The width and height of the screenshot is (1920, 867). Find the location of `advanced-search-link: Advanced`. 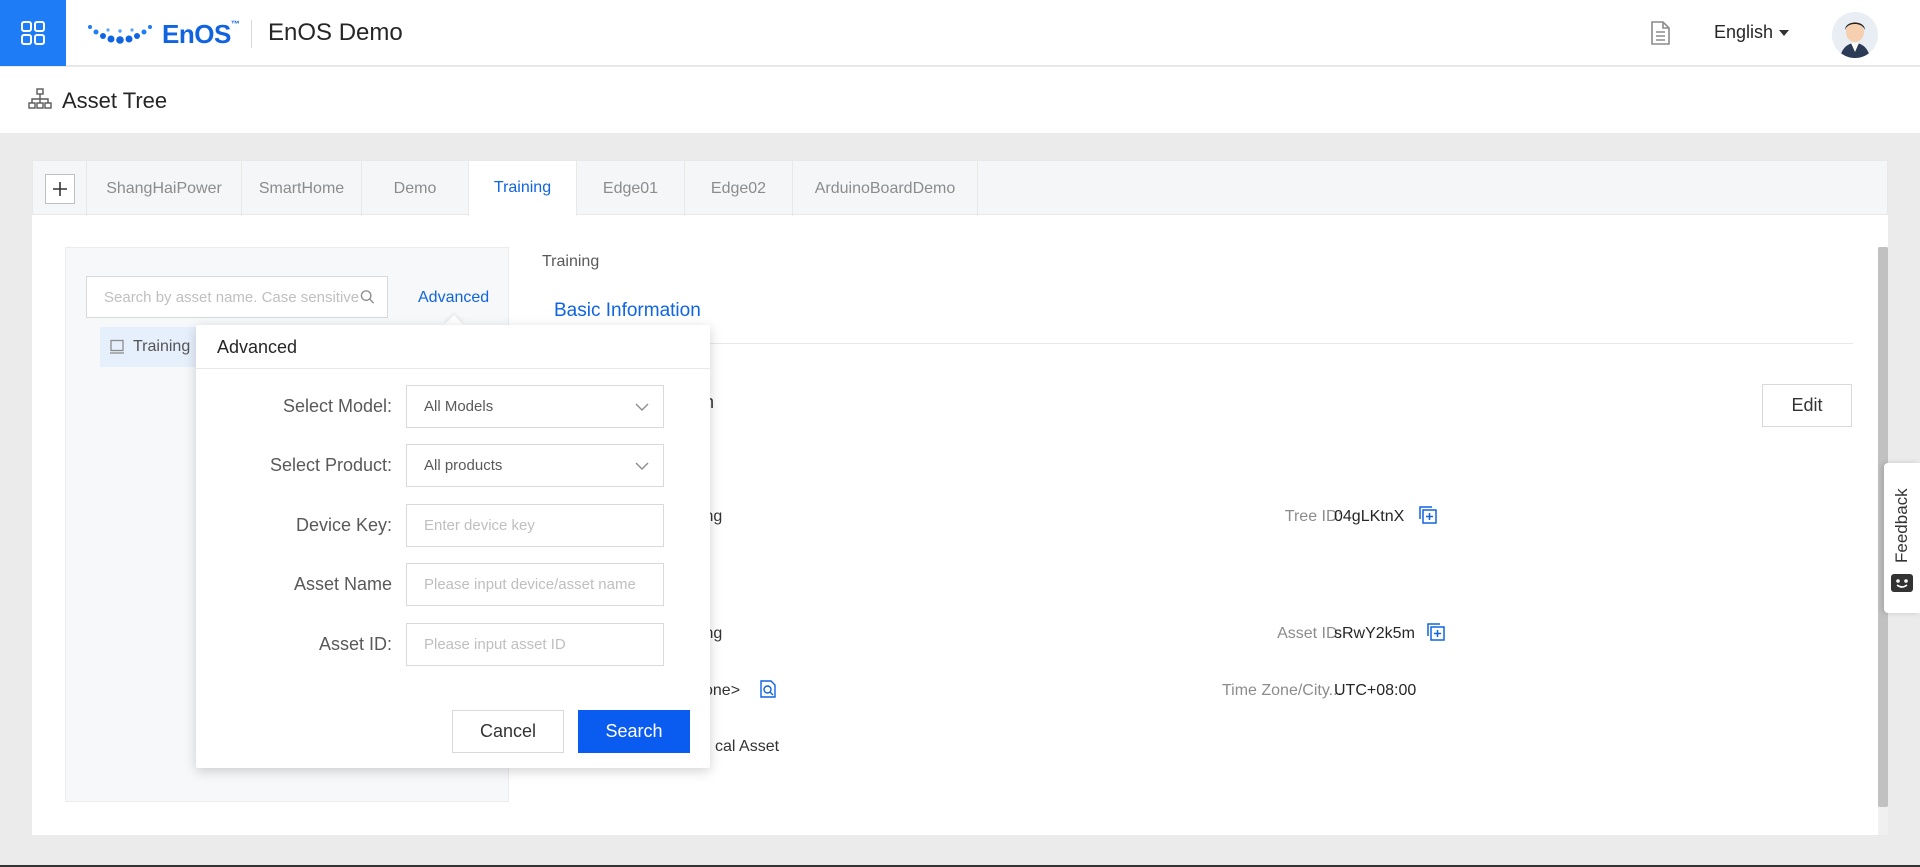

advanced-search-link: Advanced is located at coordinates (453, 298).